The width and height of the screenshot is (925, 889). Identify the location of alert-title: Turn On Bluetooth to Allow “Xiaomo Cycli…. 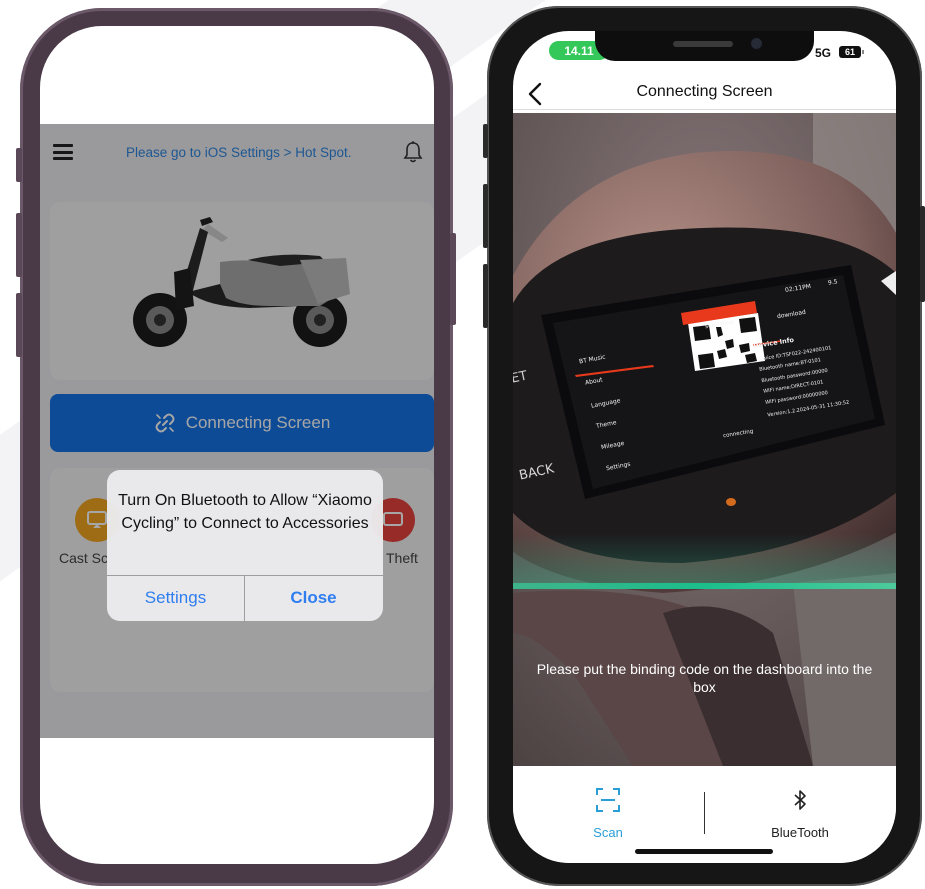
(245, 512).